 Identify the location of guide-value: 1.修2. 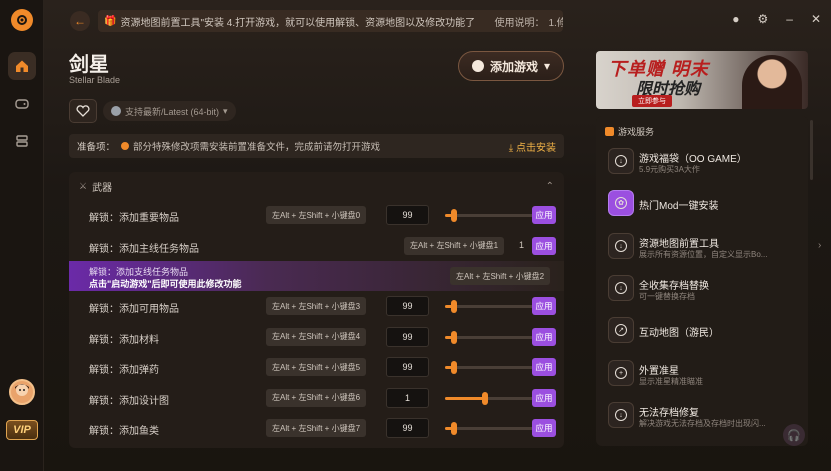
(555, 23).